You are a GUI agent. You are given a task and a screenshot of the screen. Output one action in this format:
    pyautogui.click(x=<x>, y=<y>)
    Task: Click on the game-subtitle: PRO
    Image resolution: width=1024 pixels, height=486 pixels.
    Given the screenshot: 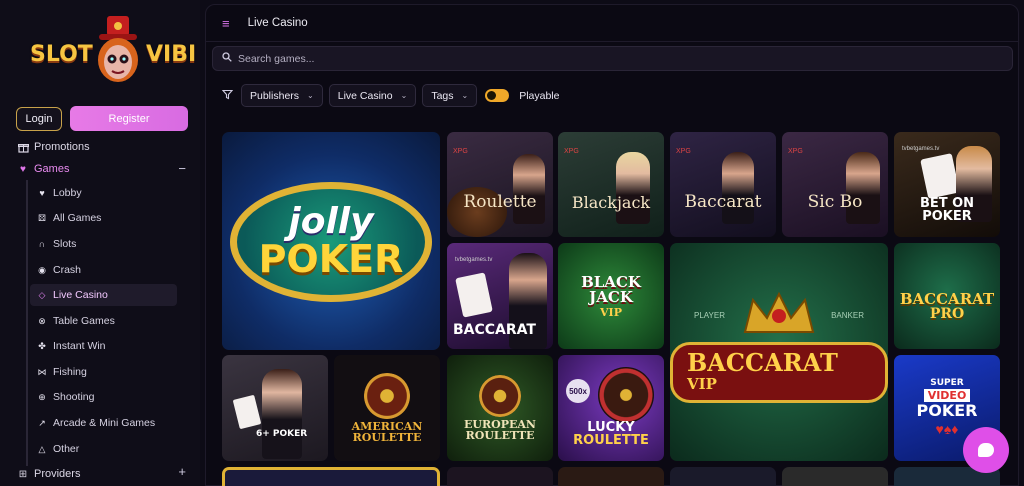 What is the action you would take?
    pyautogui.click(x=947, y=313)
    